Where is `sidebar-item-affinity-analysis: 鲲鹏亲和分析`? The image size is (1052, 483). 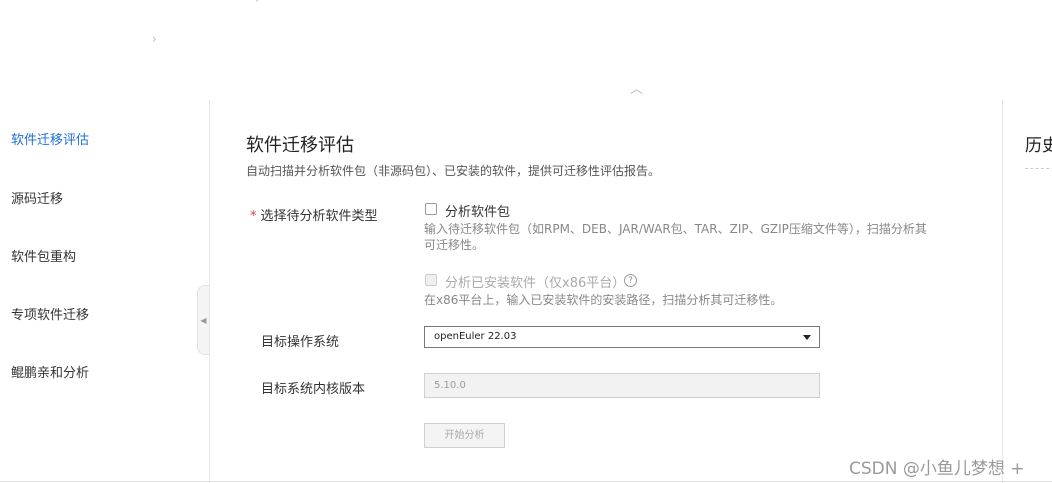 sidebar-item-affinity-analysis: 鲲鹏亲和分析 is located at coordinates (50, 371).